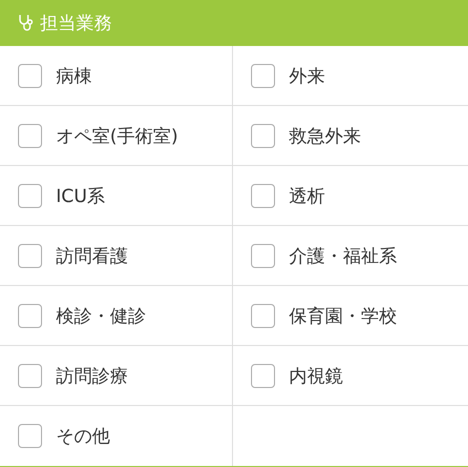 This screenshot has height=467, width=468. Describe the element at coordinates (76, 23) in the screenshot. I see `panel-title: 担当業務` at that location.